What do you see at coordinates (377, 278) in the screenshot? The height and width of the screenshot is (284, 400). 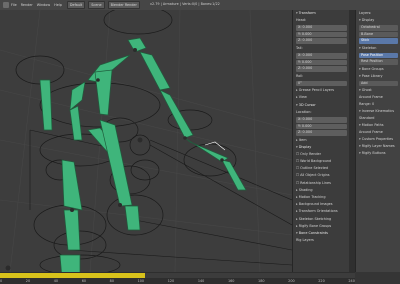 I see `properties-footer` at bounding box center [377, 278].